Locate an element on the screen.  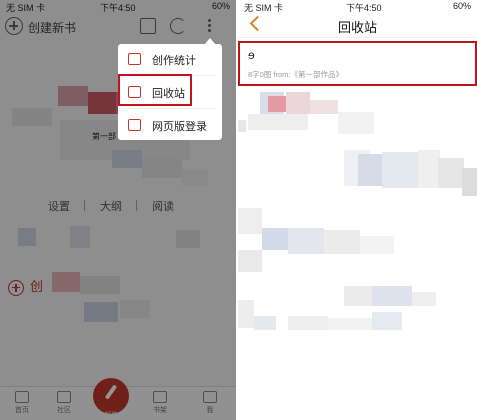
status-bar: 无 SIM 卡 下午4:50 60% is located at coordinates (357, 7).